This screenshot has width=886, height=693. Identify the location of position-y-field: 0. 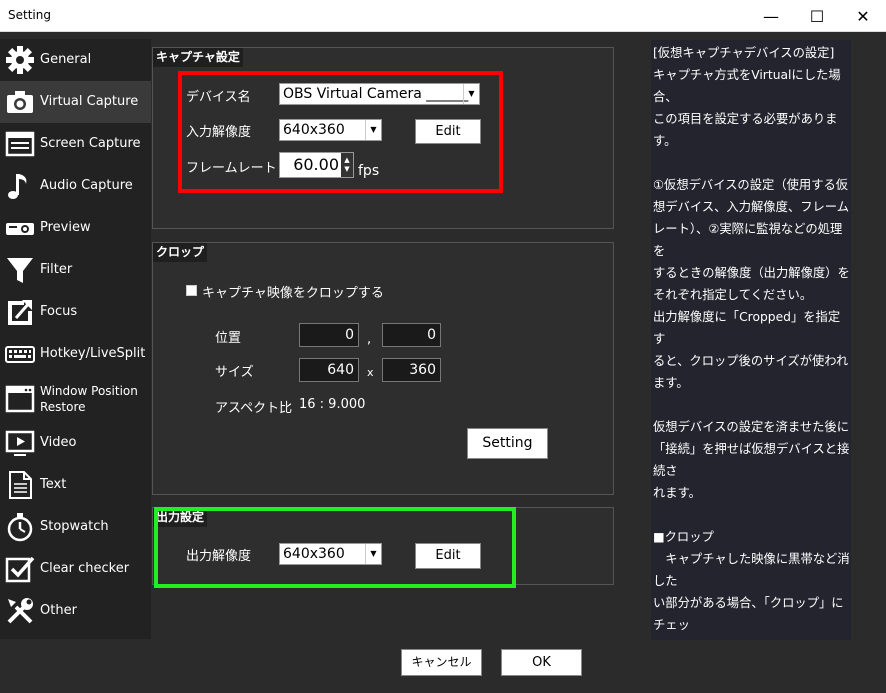
(411, 335).